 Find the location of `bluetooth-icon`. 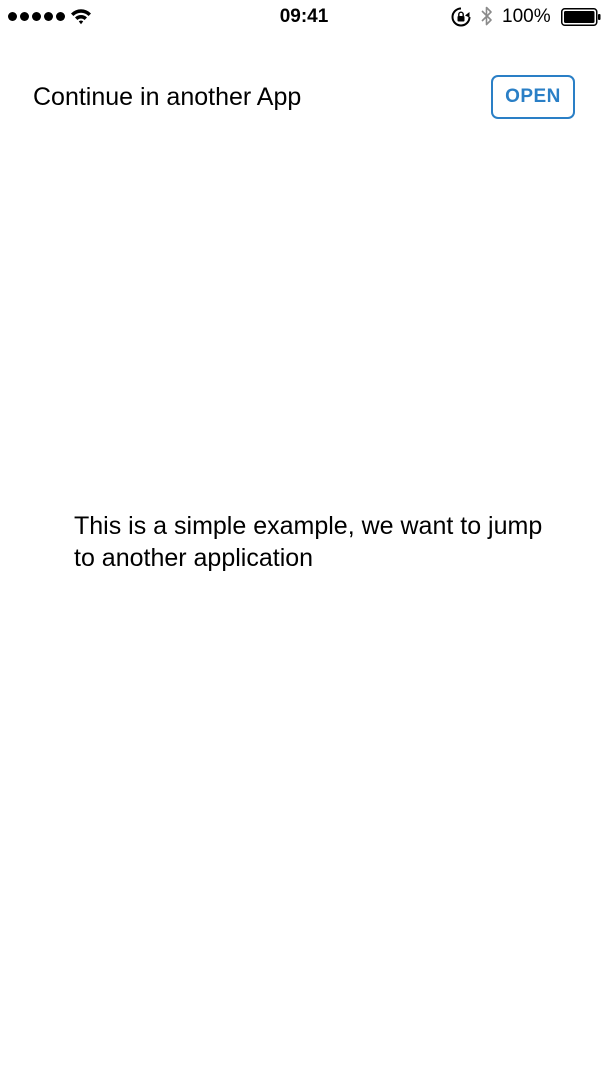

bluetooth-icon is located at coordinates (486, 16).